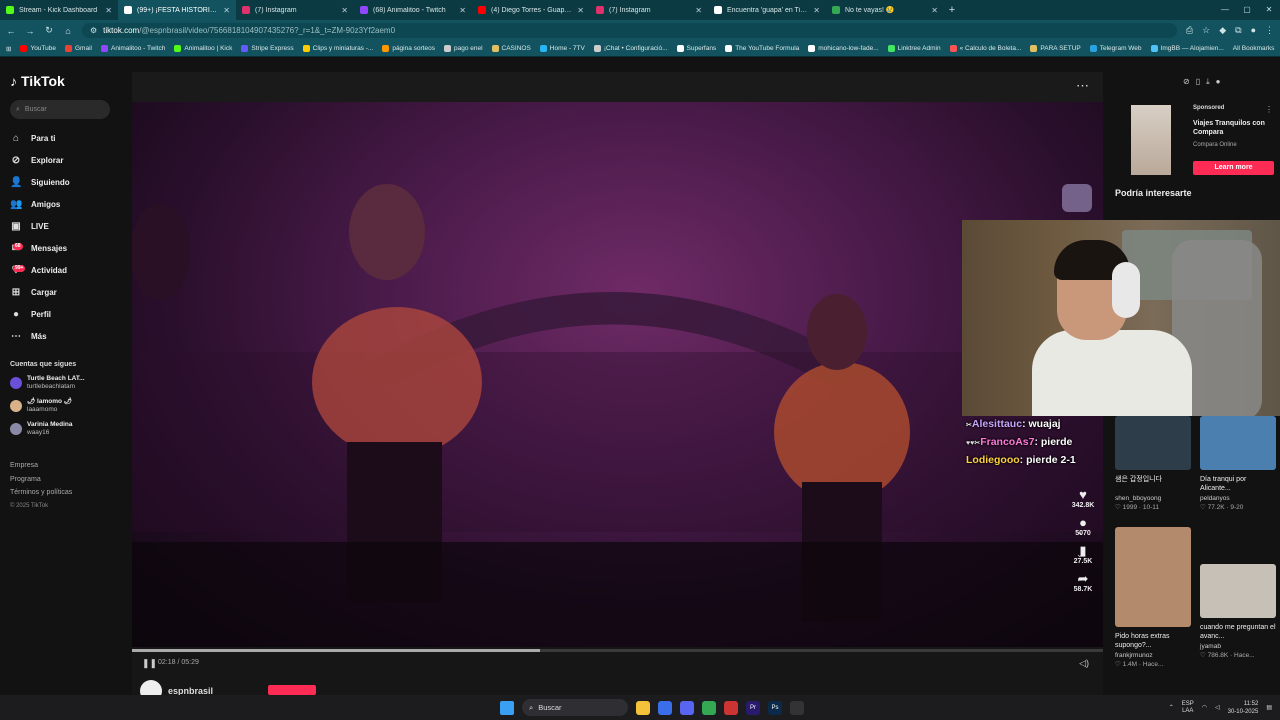  Describe the element at coordinates (68, 31) in the screenshot. I see `home-icon: ⌂` at that location.